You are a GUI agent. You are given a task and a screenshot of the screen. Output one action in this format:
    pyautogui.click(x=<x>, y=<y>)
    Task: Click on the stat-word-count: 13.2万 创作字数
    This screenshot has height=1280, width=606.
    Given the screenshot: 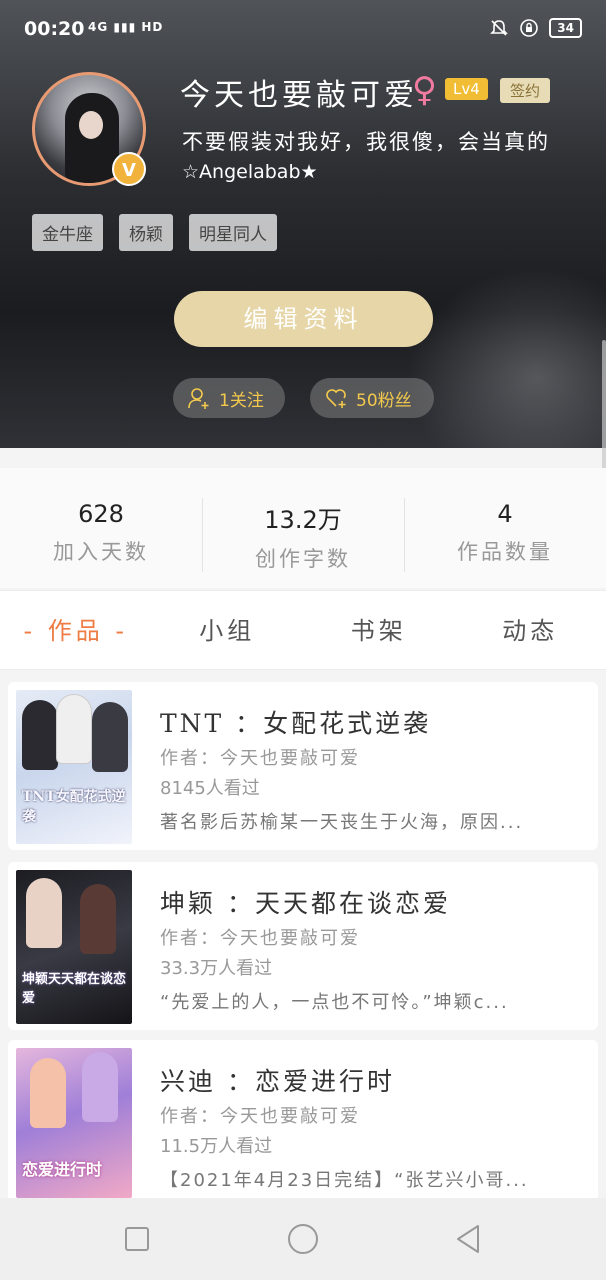 What is the action you would take?
    pyautogui.click(x=303, y=528)
    